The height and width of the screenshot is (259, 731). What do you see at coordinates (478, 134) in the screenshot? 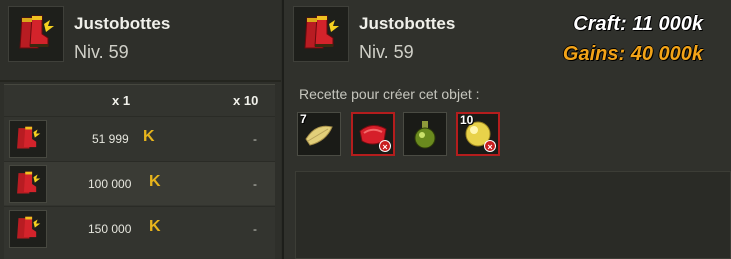
I see `ingredient-slot: 10 ×` at bounding box center [478, 134].